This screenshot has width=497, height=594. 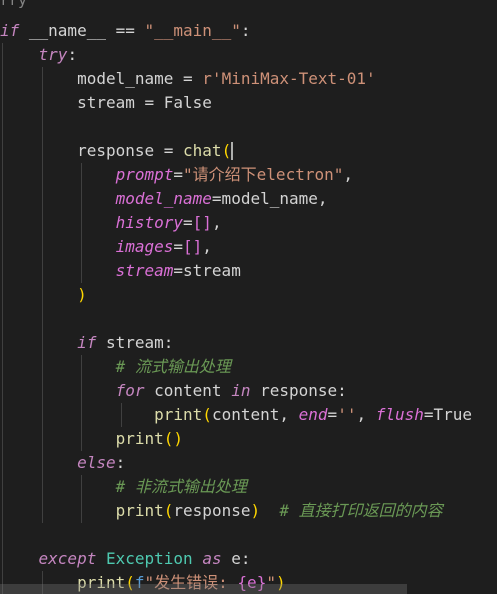 I want to click on code-token: __name__ ==, so click(x=82, y=30).